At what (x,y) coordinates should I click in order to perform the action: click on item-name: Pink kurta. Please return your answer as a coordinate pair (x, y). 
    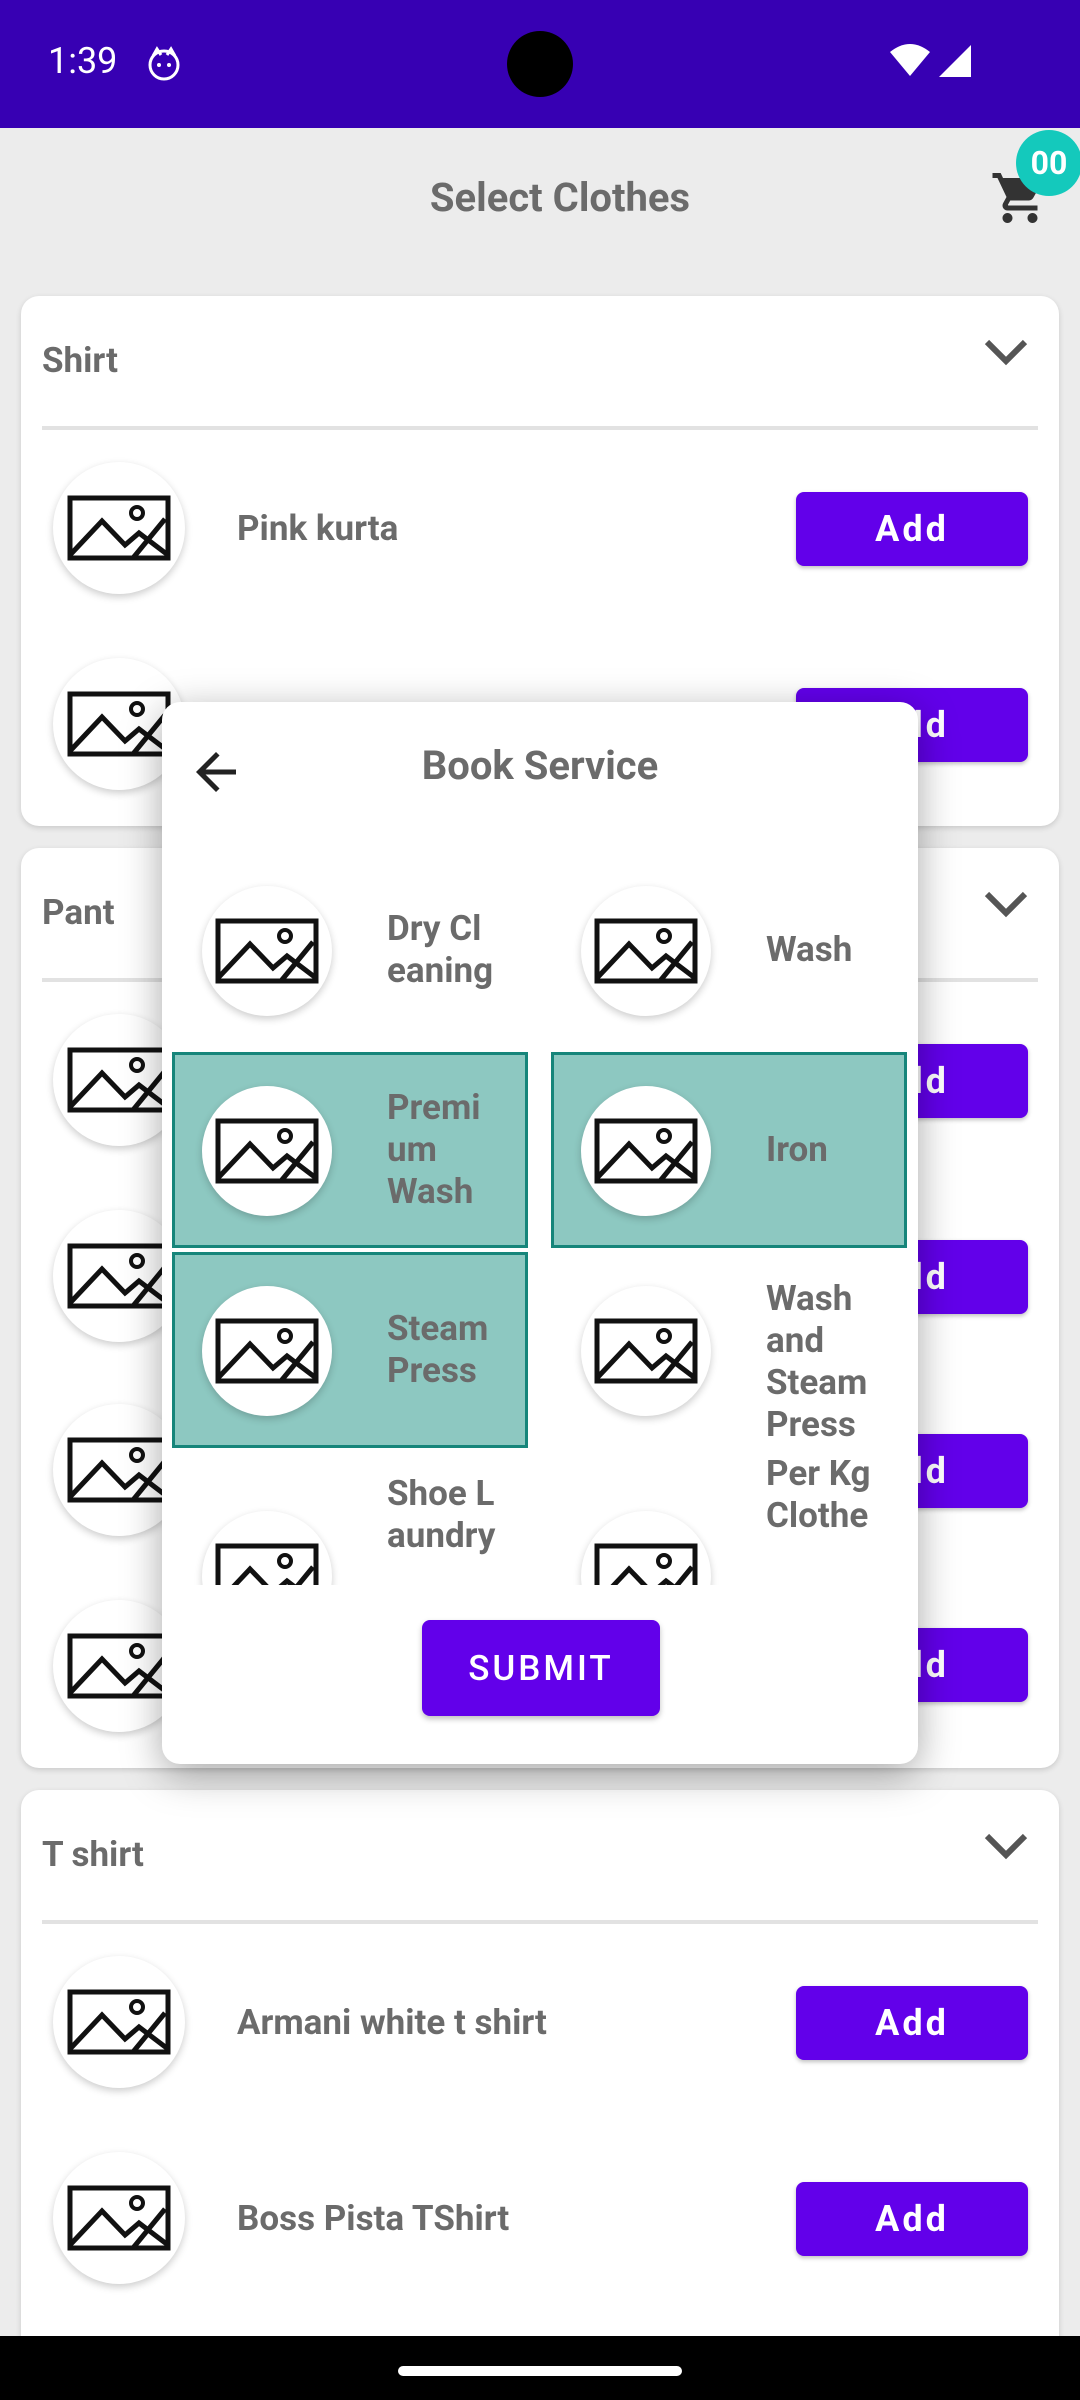
    Looking at the image, I should click on (318, 528).